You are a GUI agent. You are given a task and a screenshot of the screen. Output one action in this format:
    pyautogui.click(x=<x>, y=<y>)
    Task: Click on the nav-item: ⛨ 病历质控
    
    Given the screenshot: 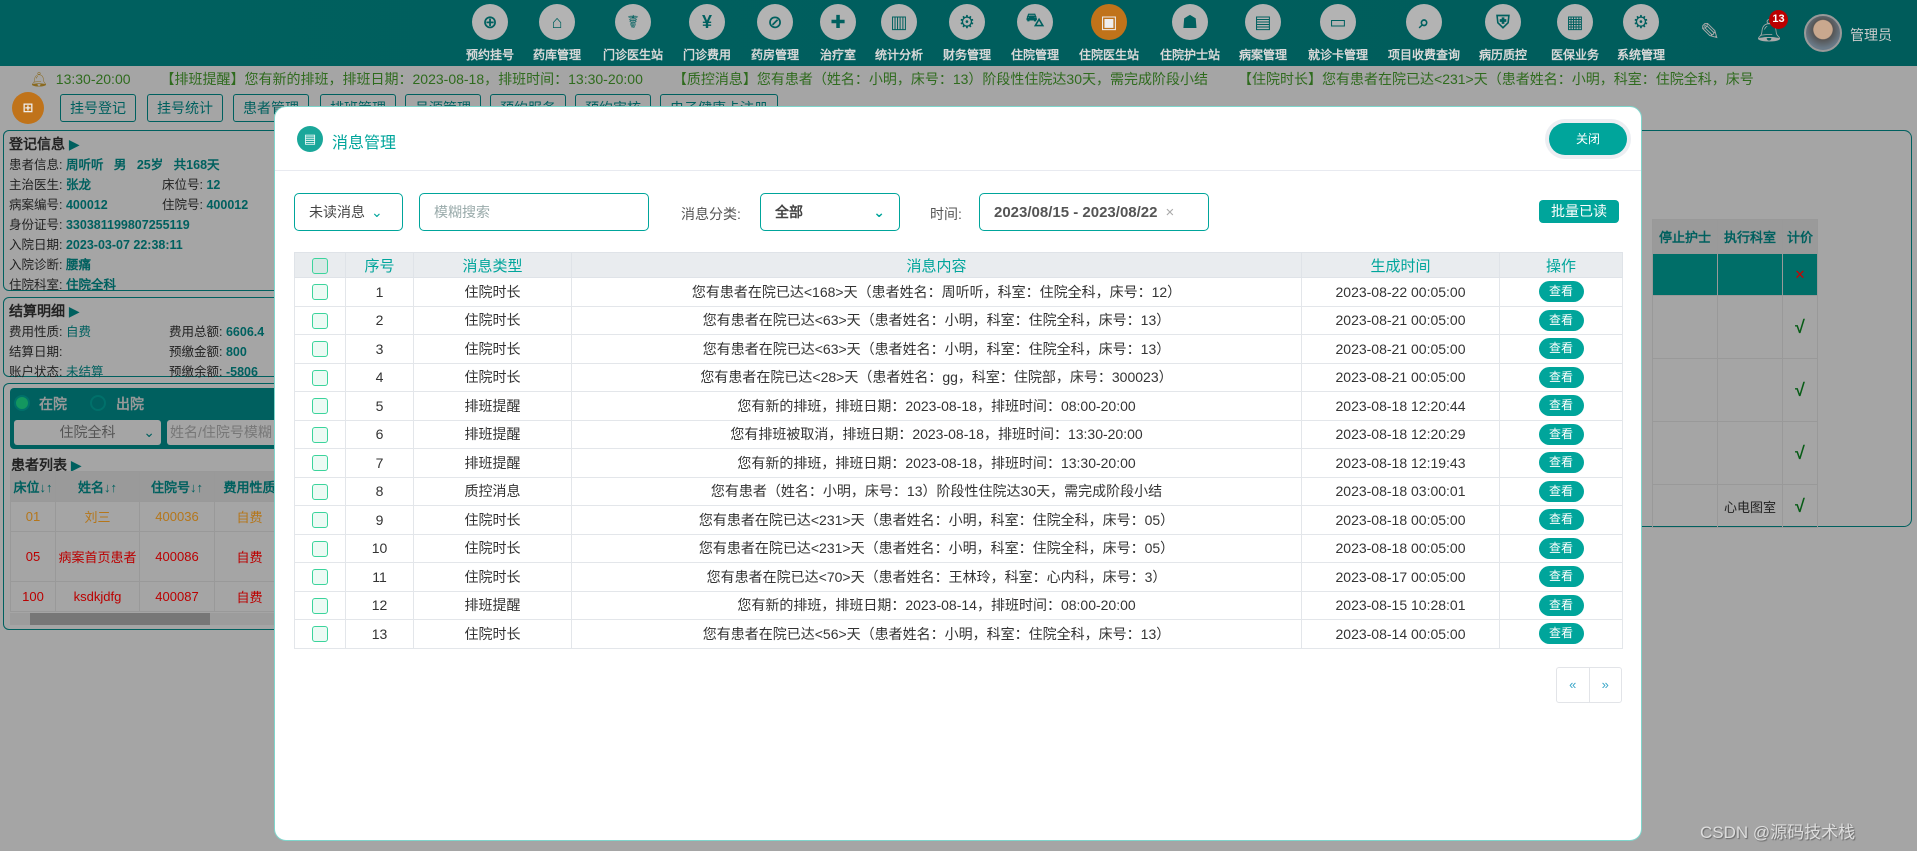 What is the action you would take?
    pyautogui.click(x=1503, y=33)
    